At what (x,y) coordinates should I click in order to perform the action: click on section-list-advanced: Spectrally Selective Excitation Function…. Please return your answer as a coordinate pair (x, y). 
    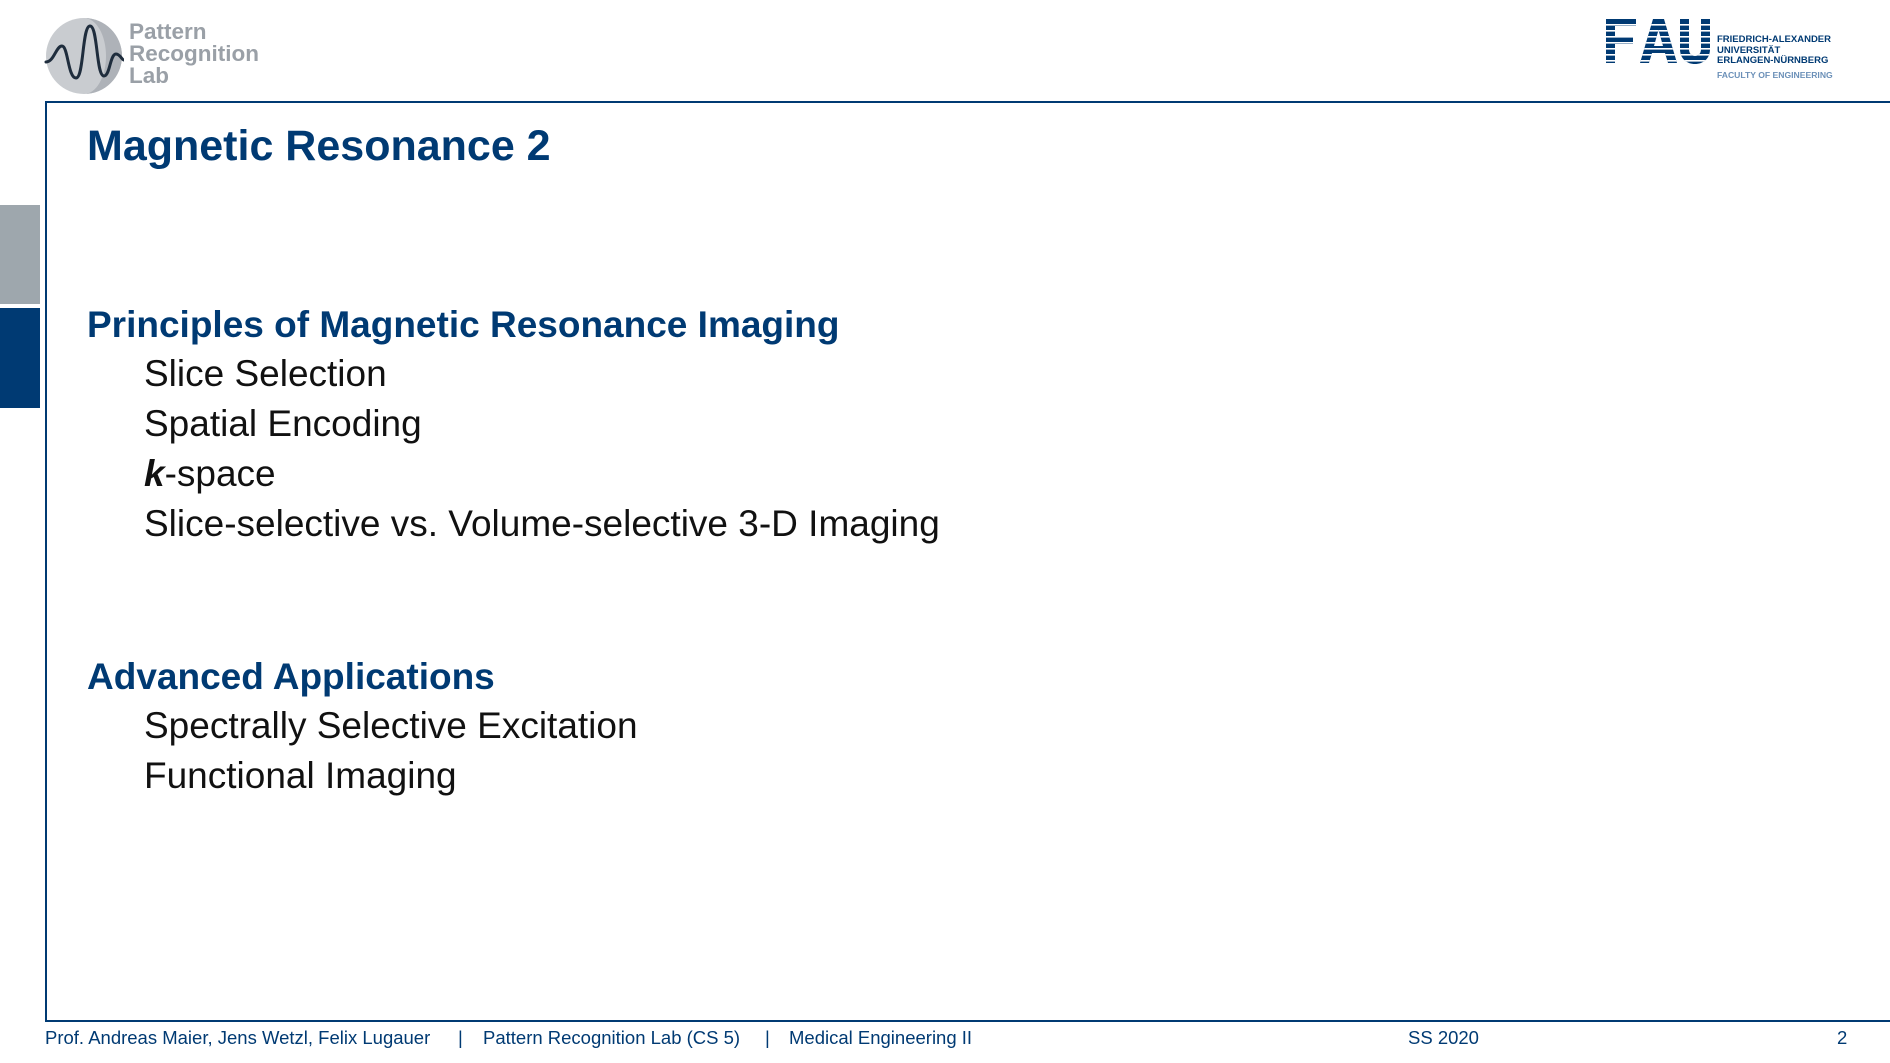
    Looking at the image, I should click on (391, 751).